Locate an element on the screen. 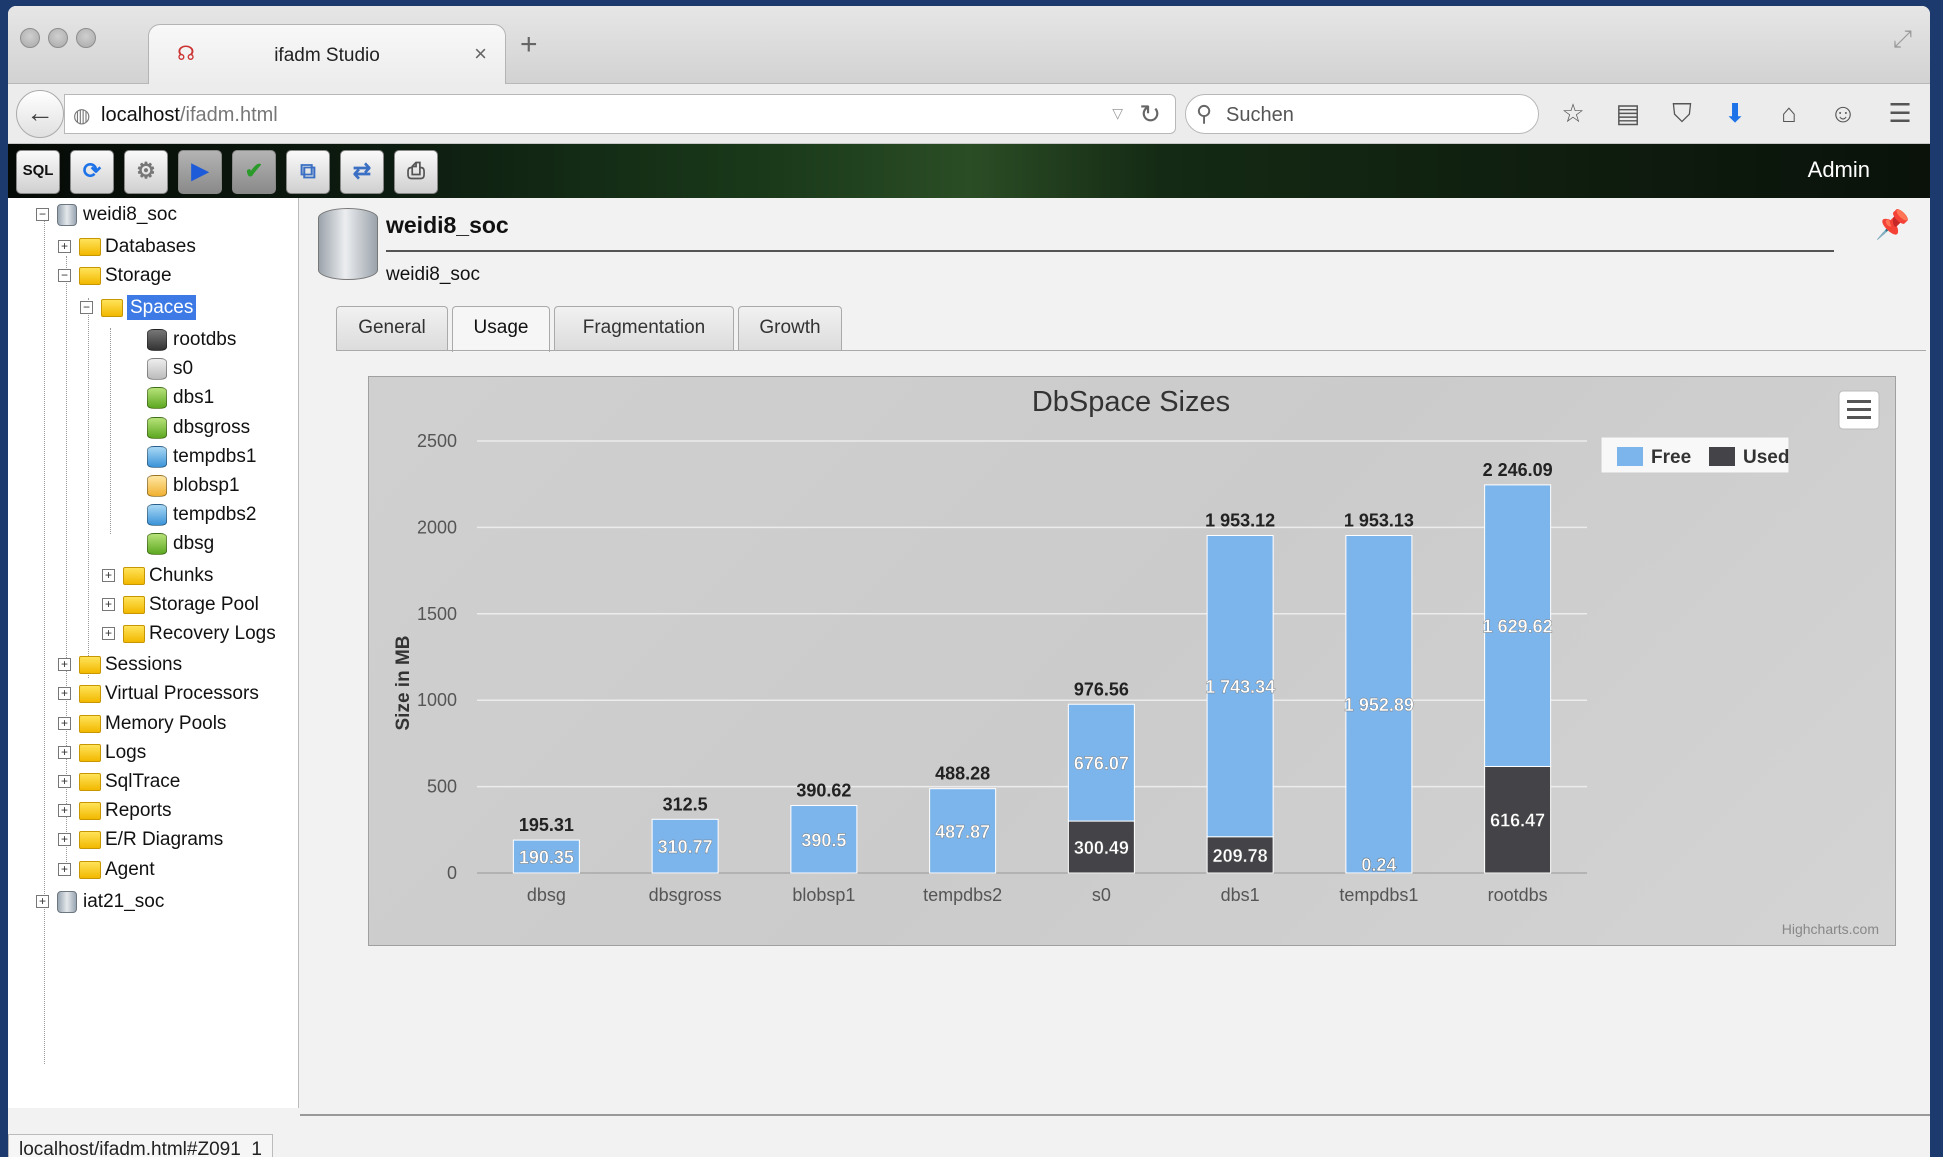 The height and width of the screenshot is (1157, 1943). tree-node-recovery-logs: + Recovery Logs is located at coordinates (189, 634).